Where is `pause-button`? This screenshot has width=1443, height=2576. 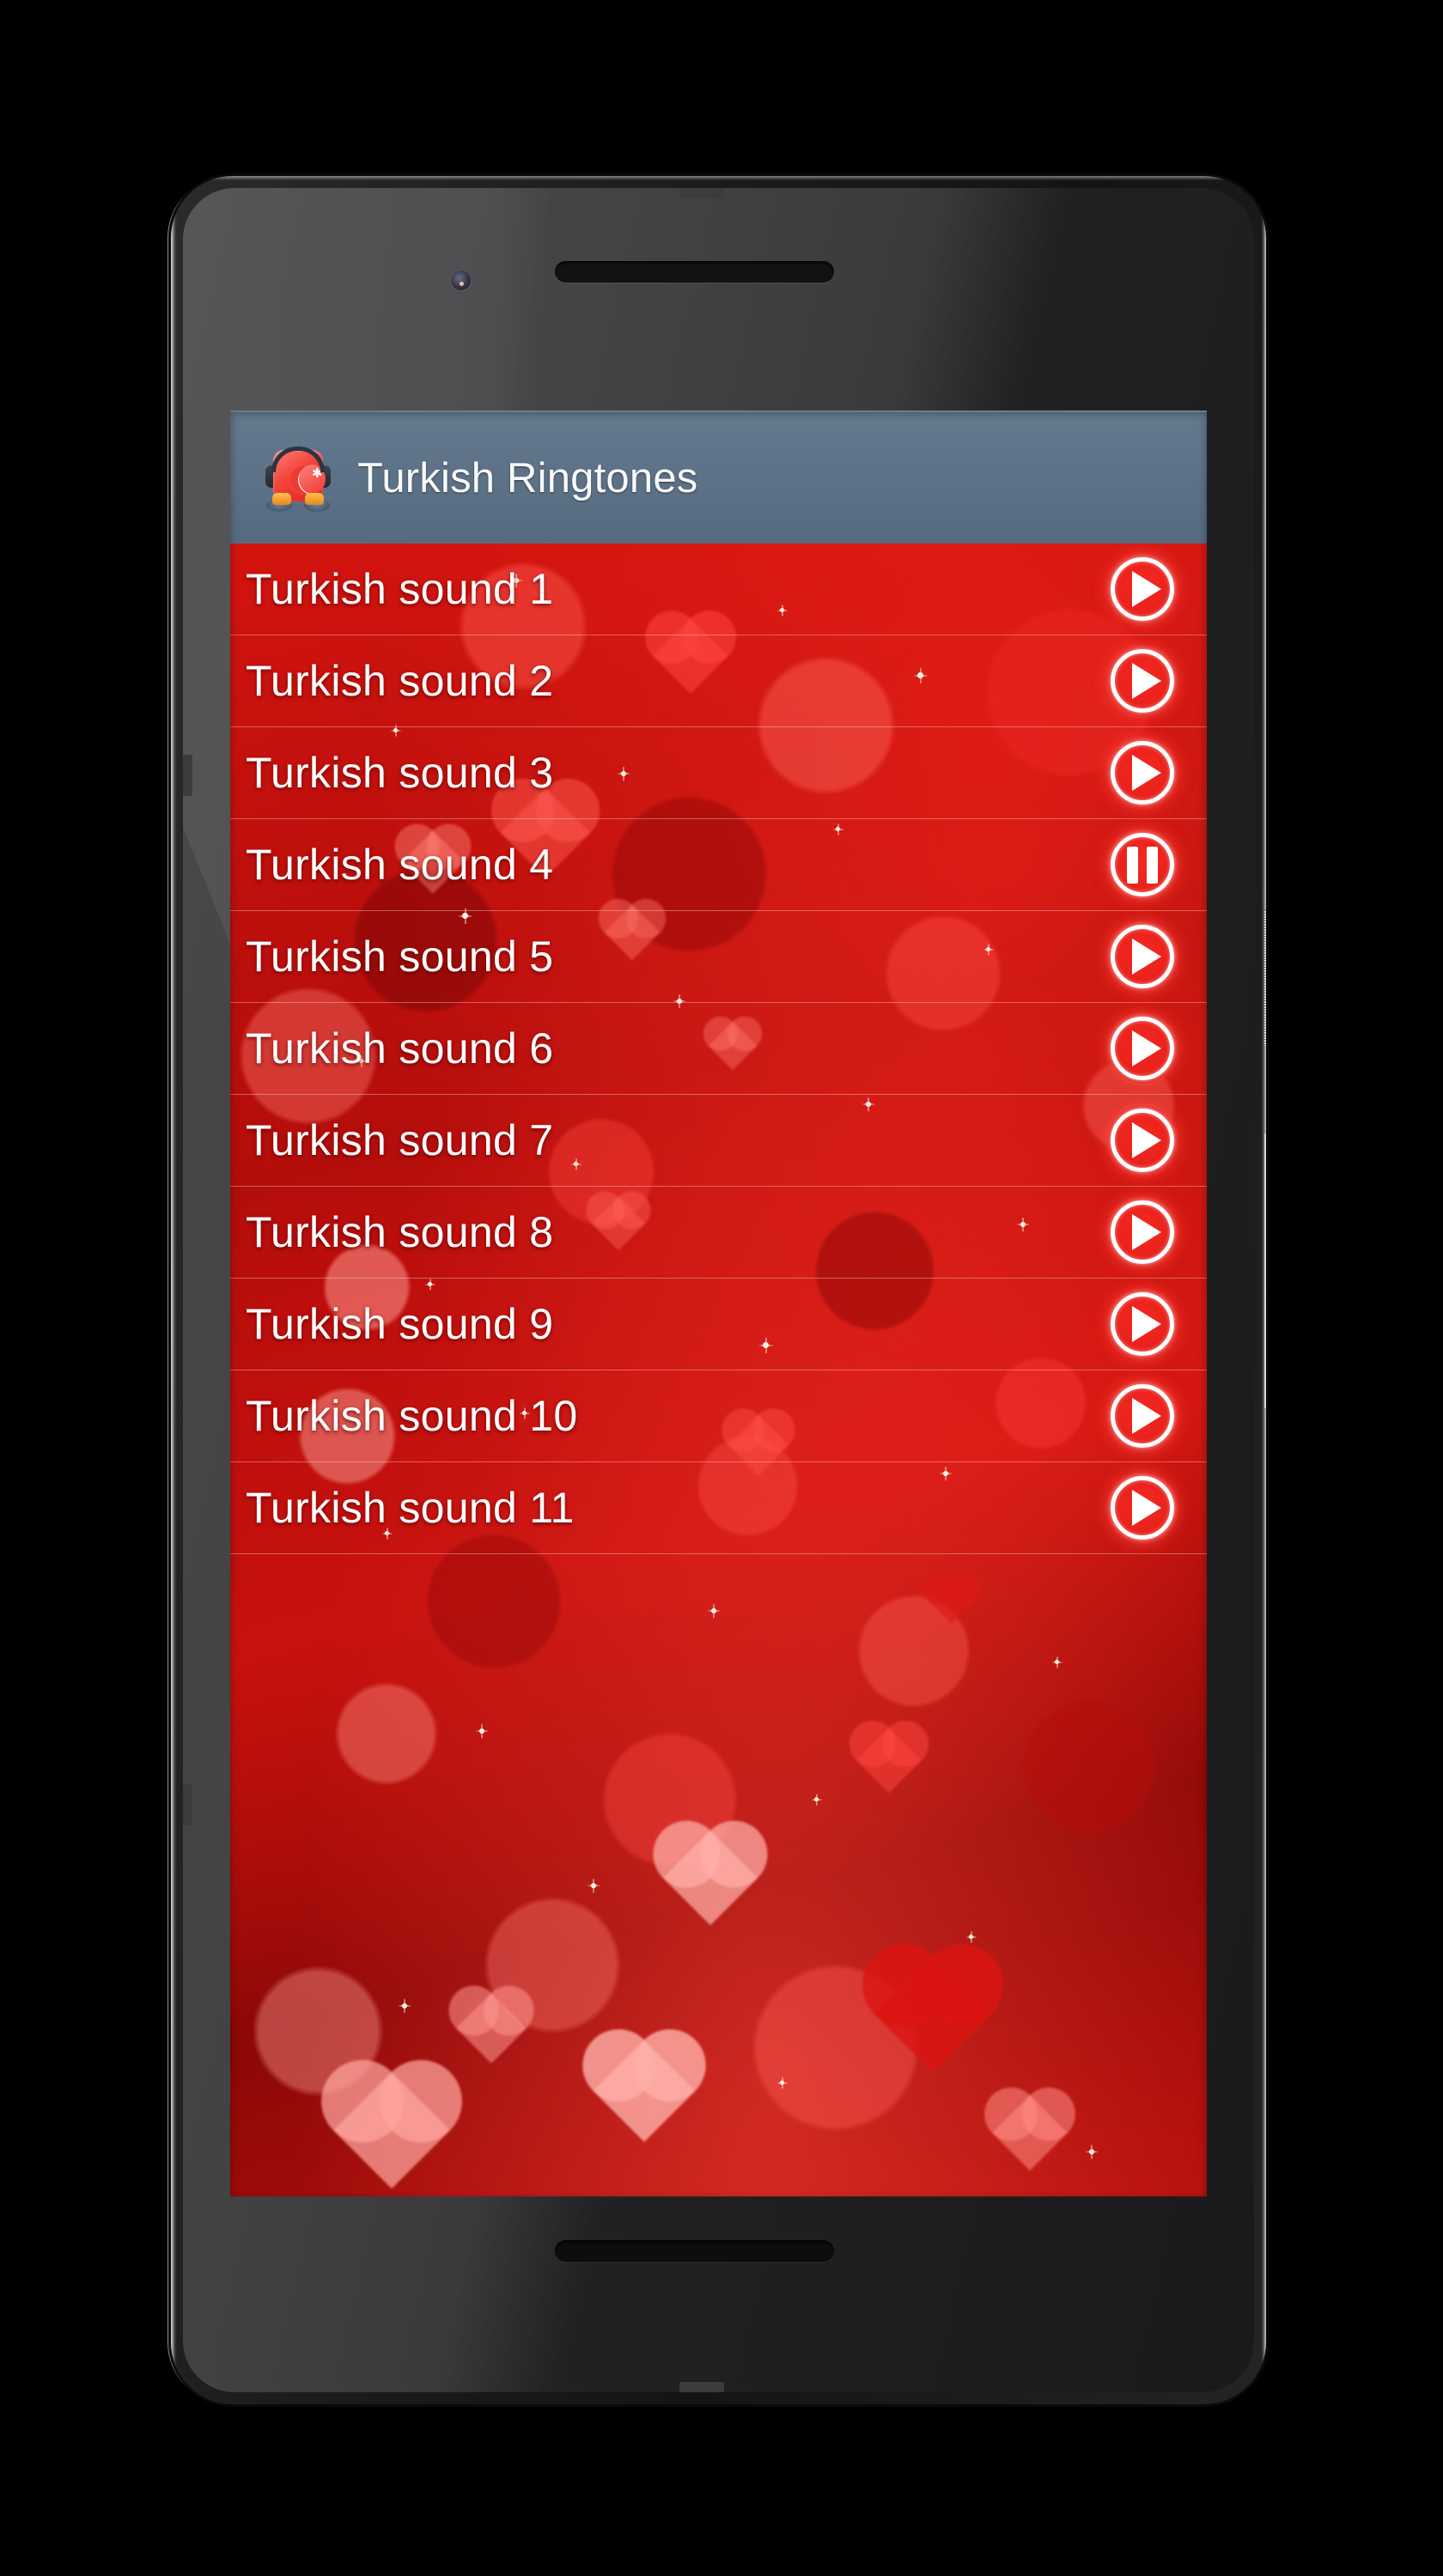 pause-button is located at coordinates (1142, 865).